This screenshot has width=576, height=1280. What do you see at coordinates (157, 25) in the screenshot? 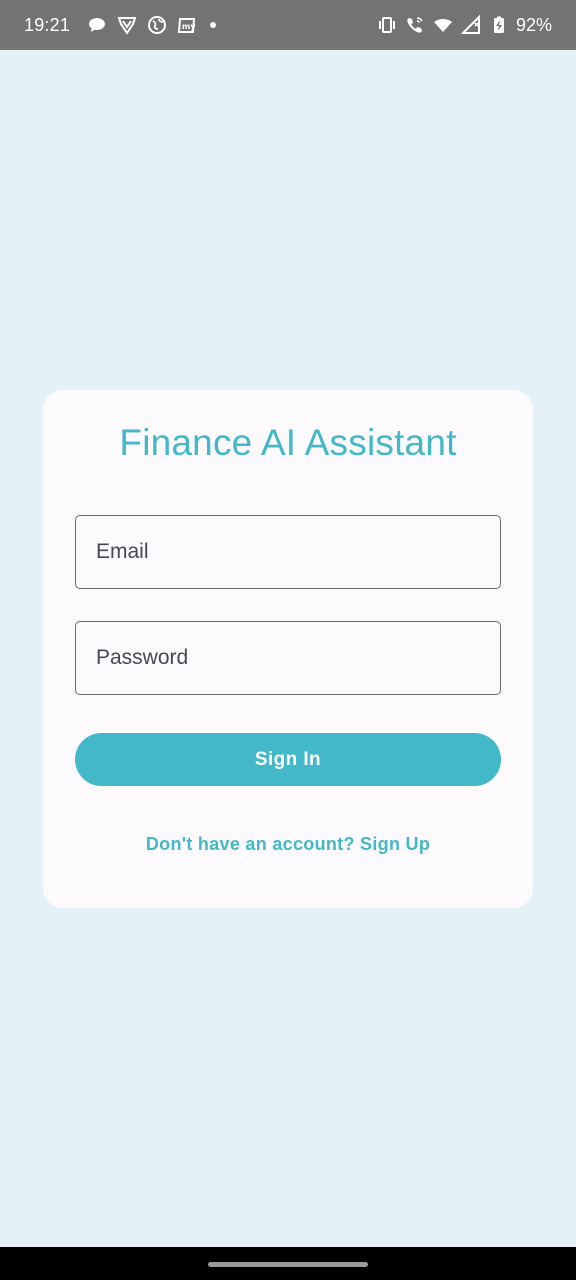
I see `globe-icon` at bounding box center [157, 25].